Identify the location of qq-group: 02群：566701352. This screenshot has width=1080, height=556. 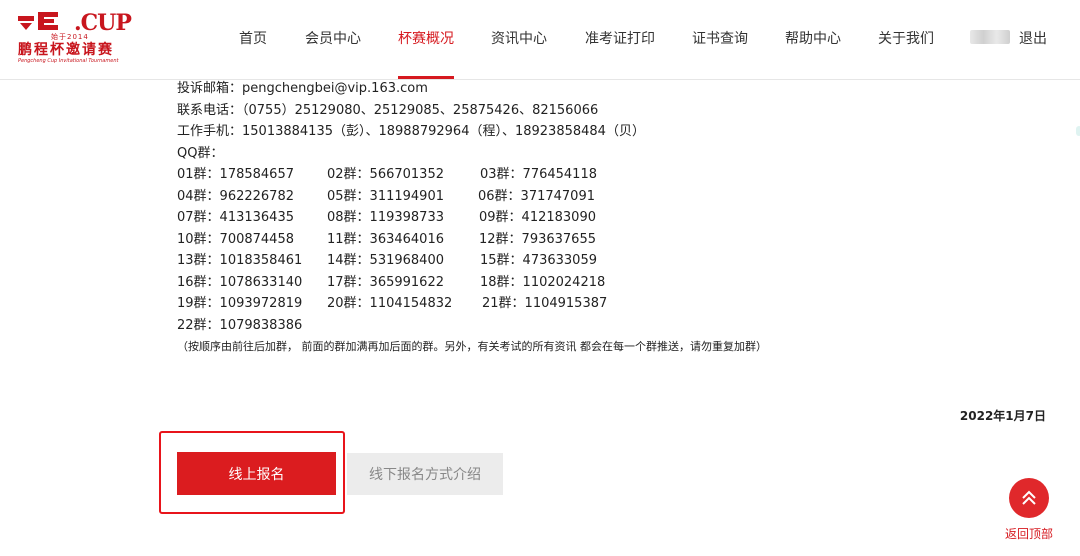
(385, 174).